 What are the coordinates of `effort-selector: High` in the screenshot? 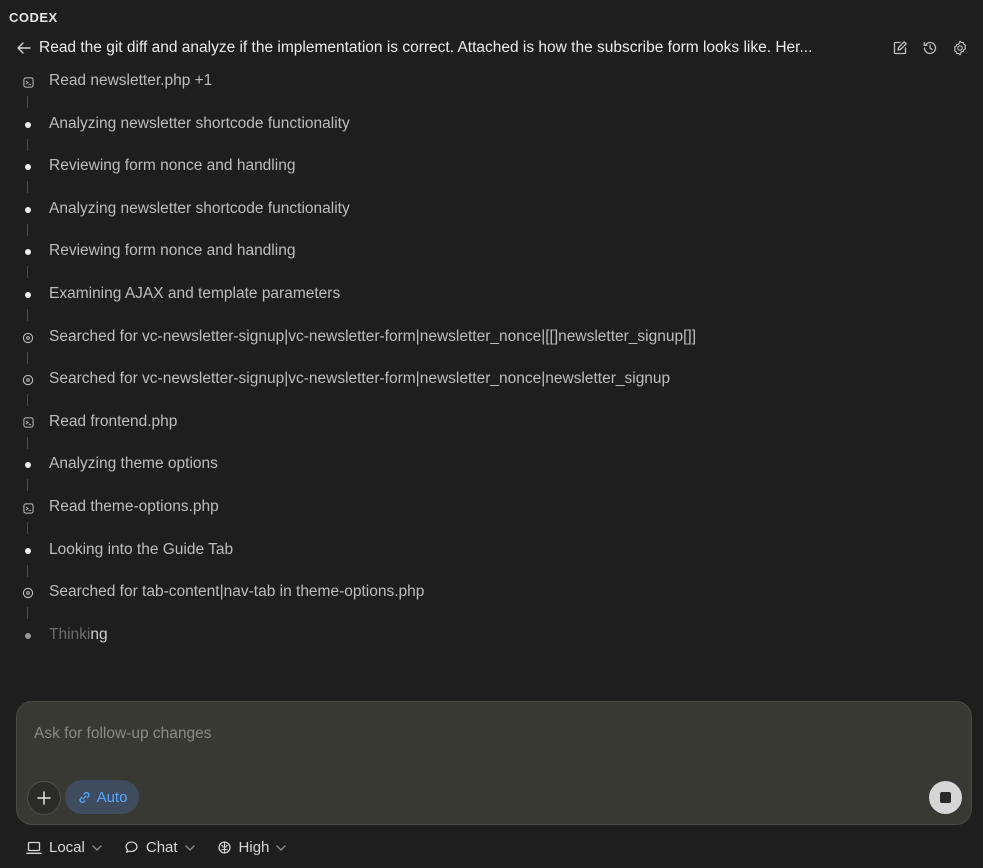 It's located at (252, 847).